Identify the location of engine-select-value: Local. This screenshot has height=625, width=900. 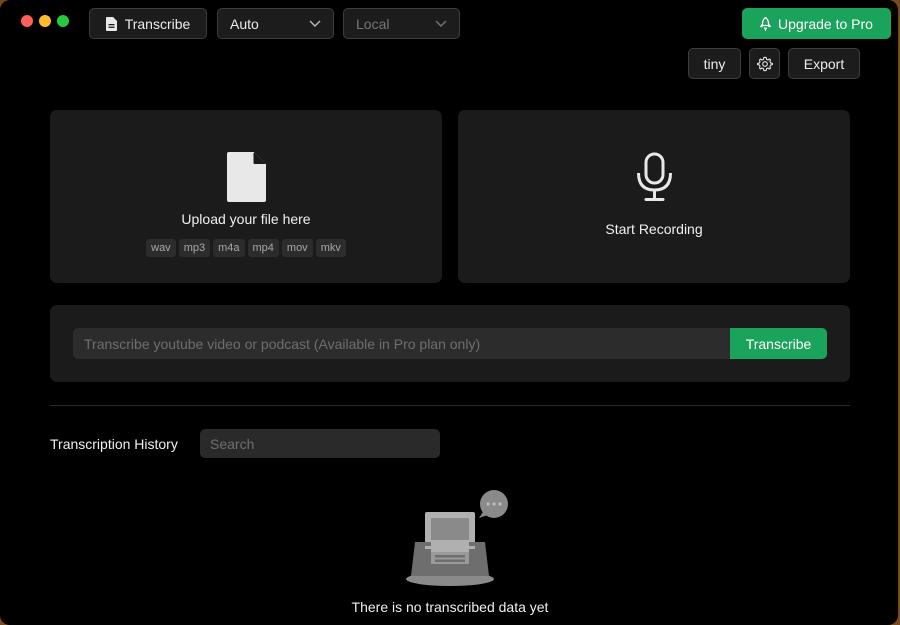
(373, 23).